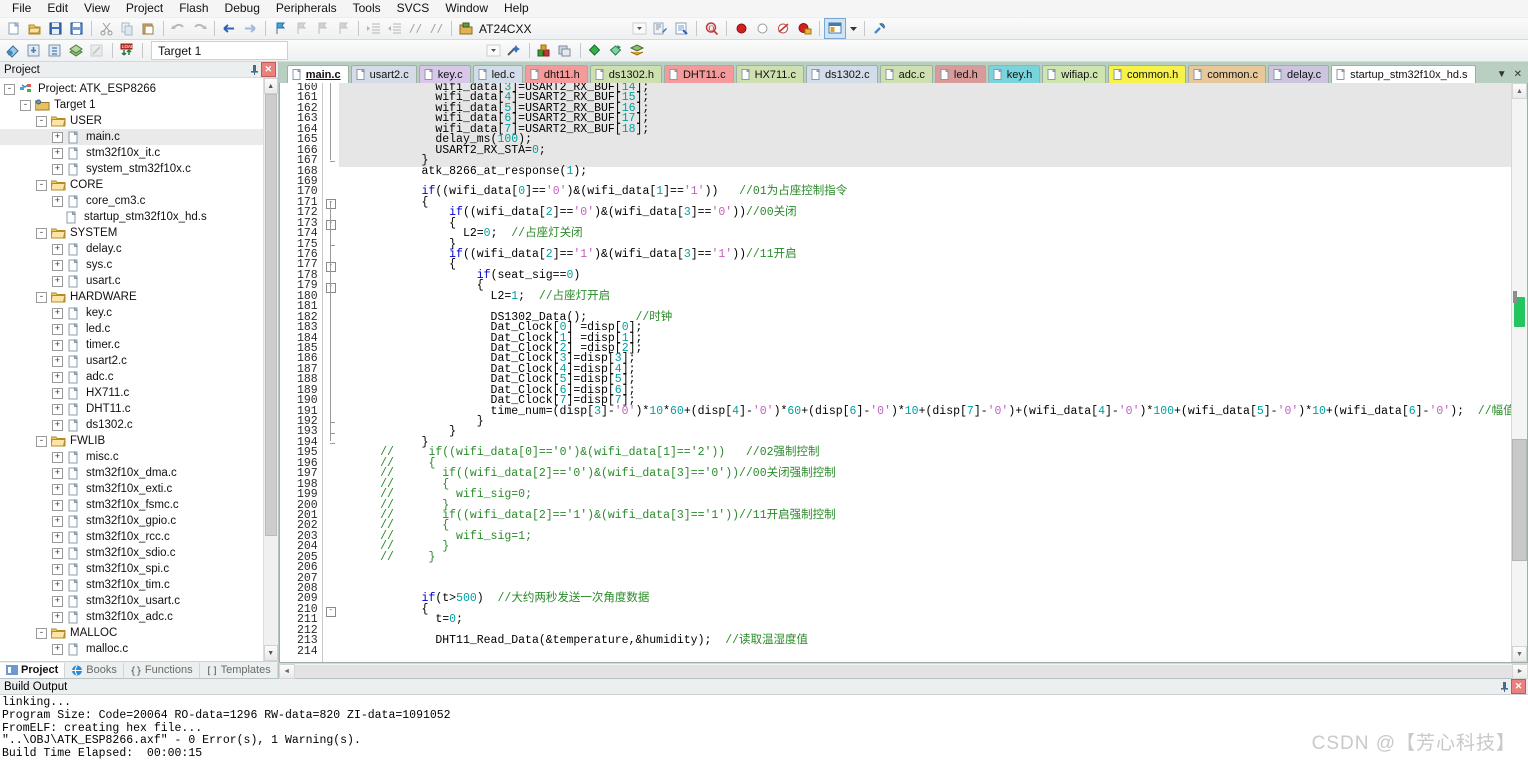 The height and width of the screenshot is (763, 1528). Describe the element at coordinates (162, 670) in the screenshot. I see `project-tab-functions: {} Functions` at that location.